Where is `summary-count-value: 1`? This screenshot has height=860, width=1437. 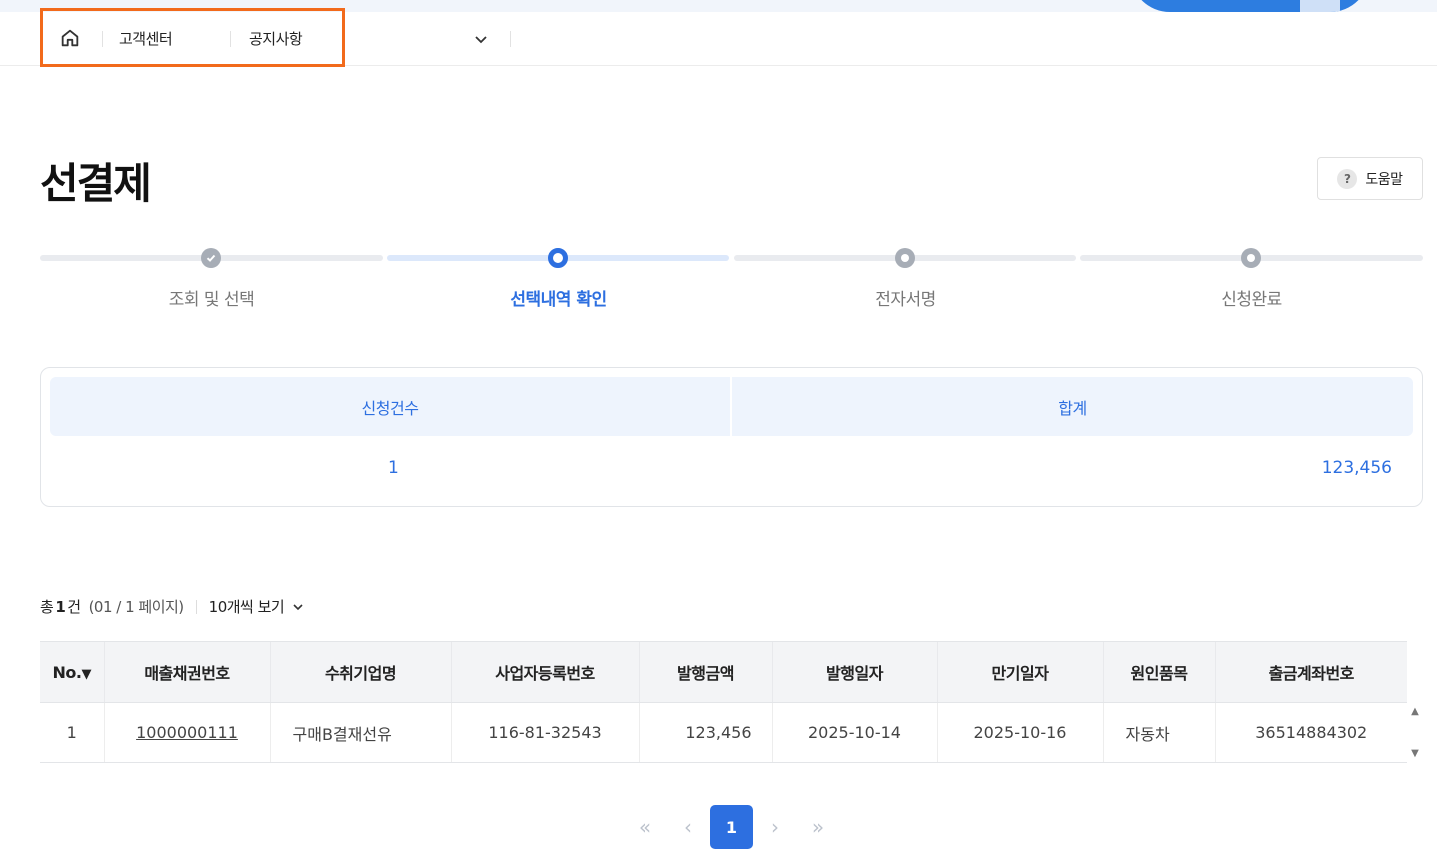 summary-count-value: 1 is located at coordinates (393, 468).